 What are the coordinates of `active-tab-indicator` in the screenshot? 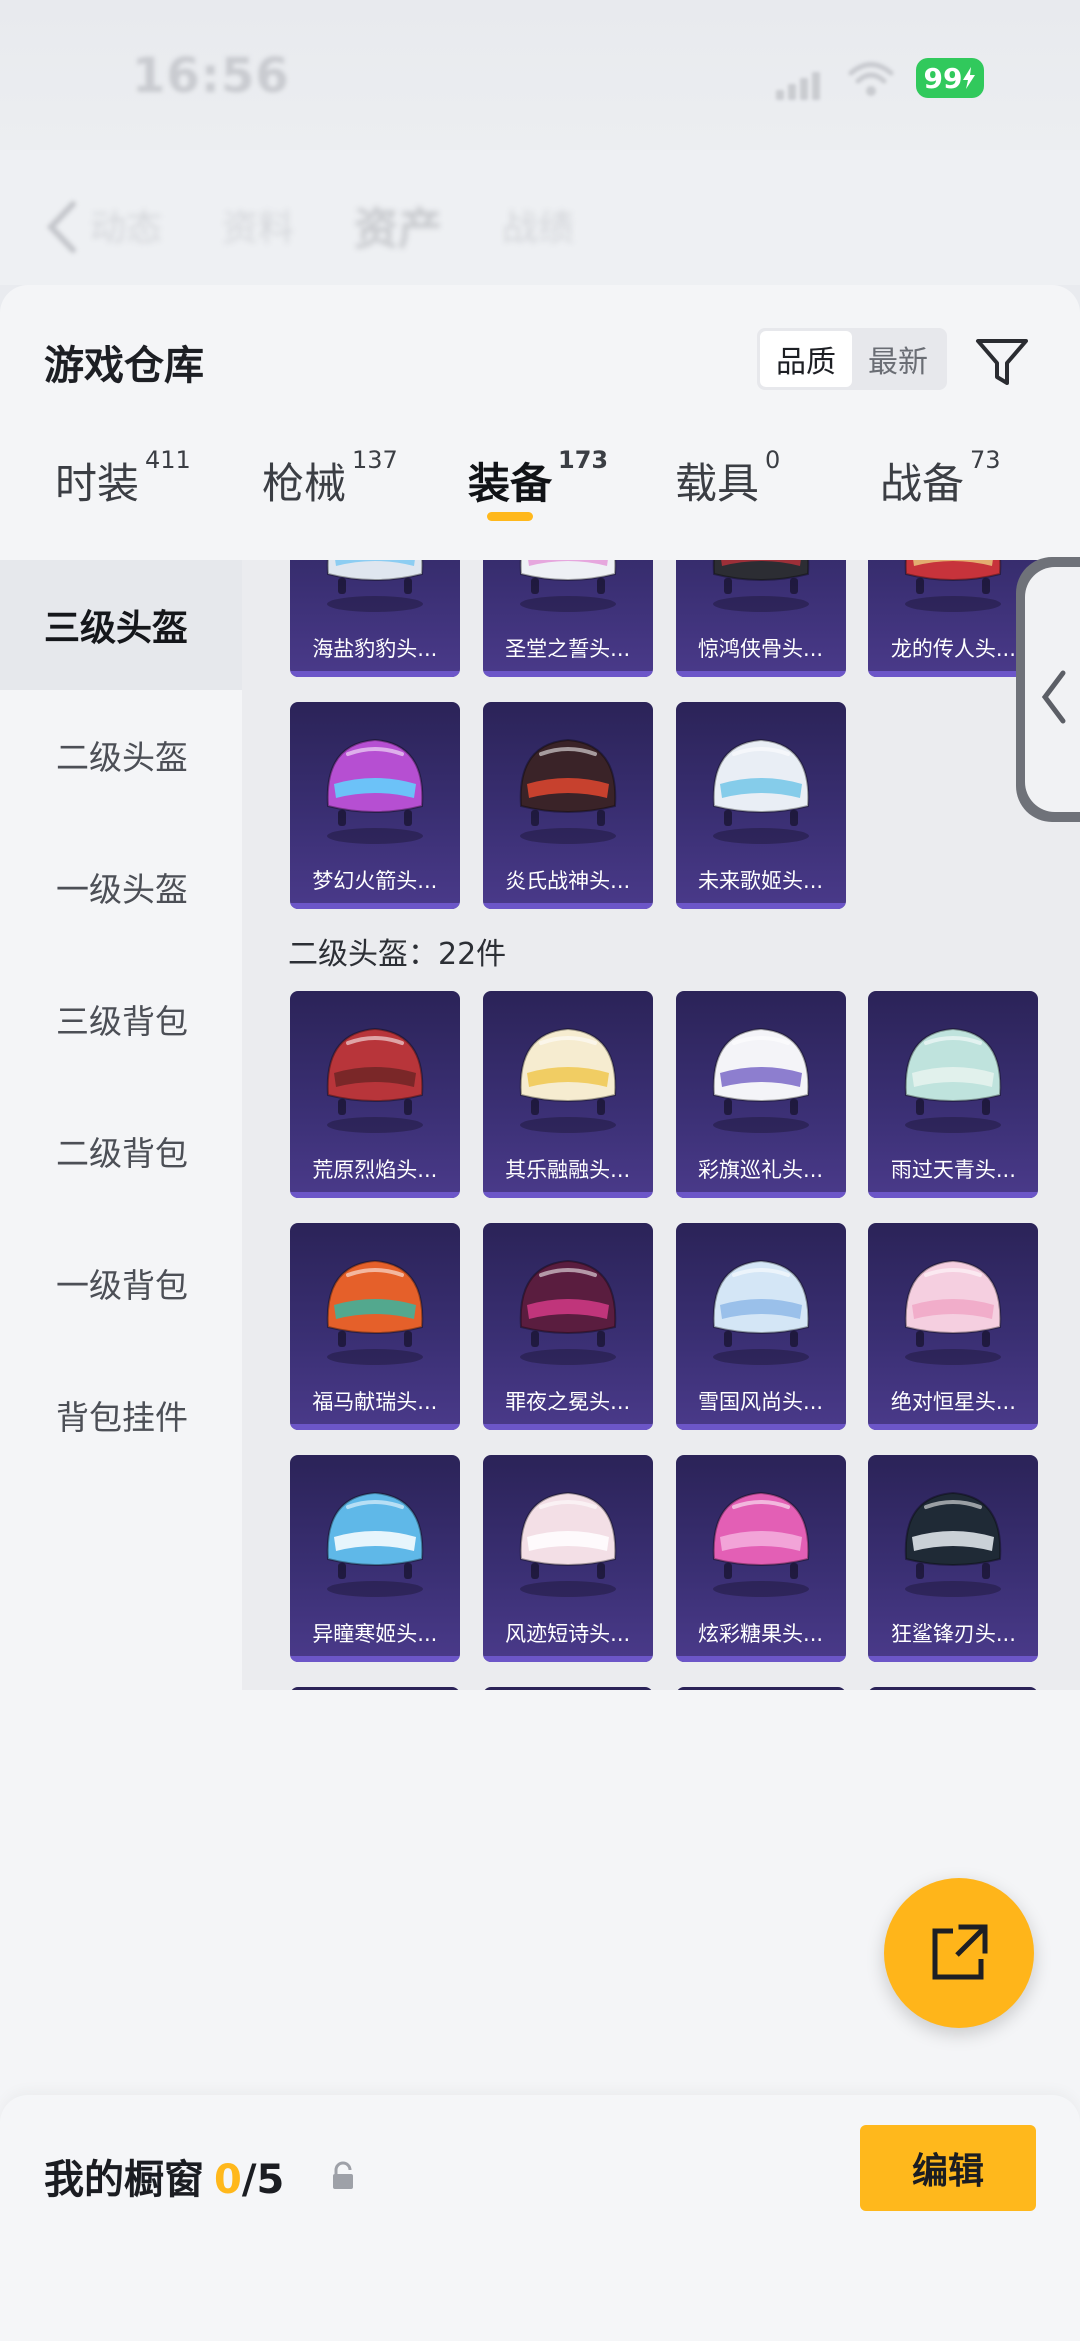 It's located at (510, 516).